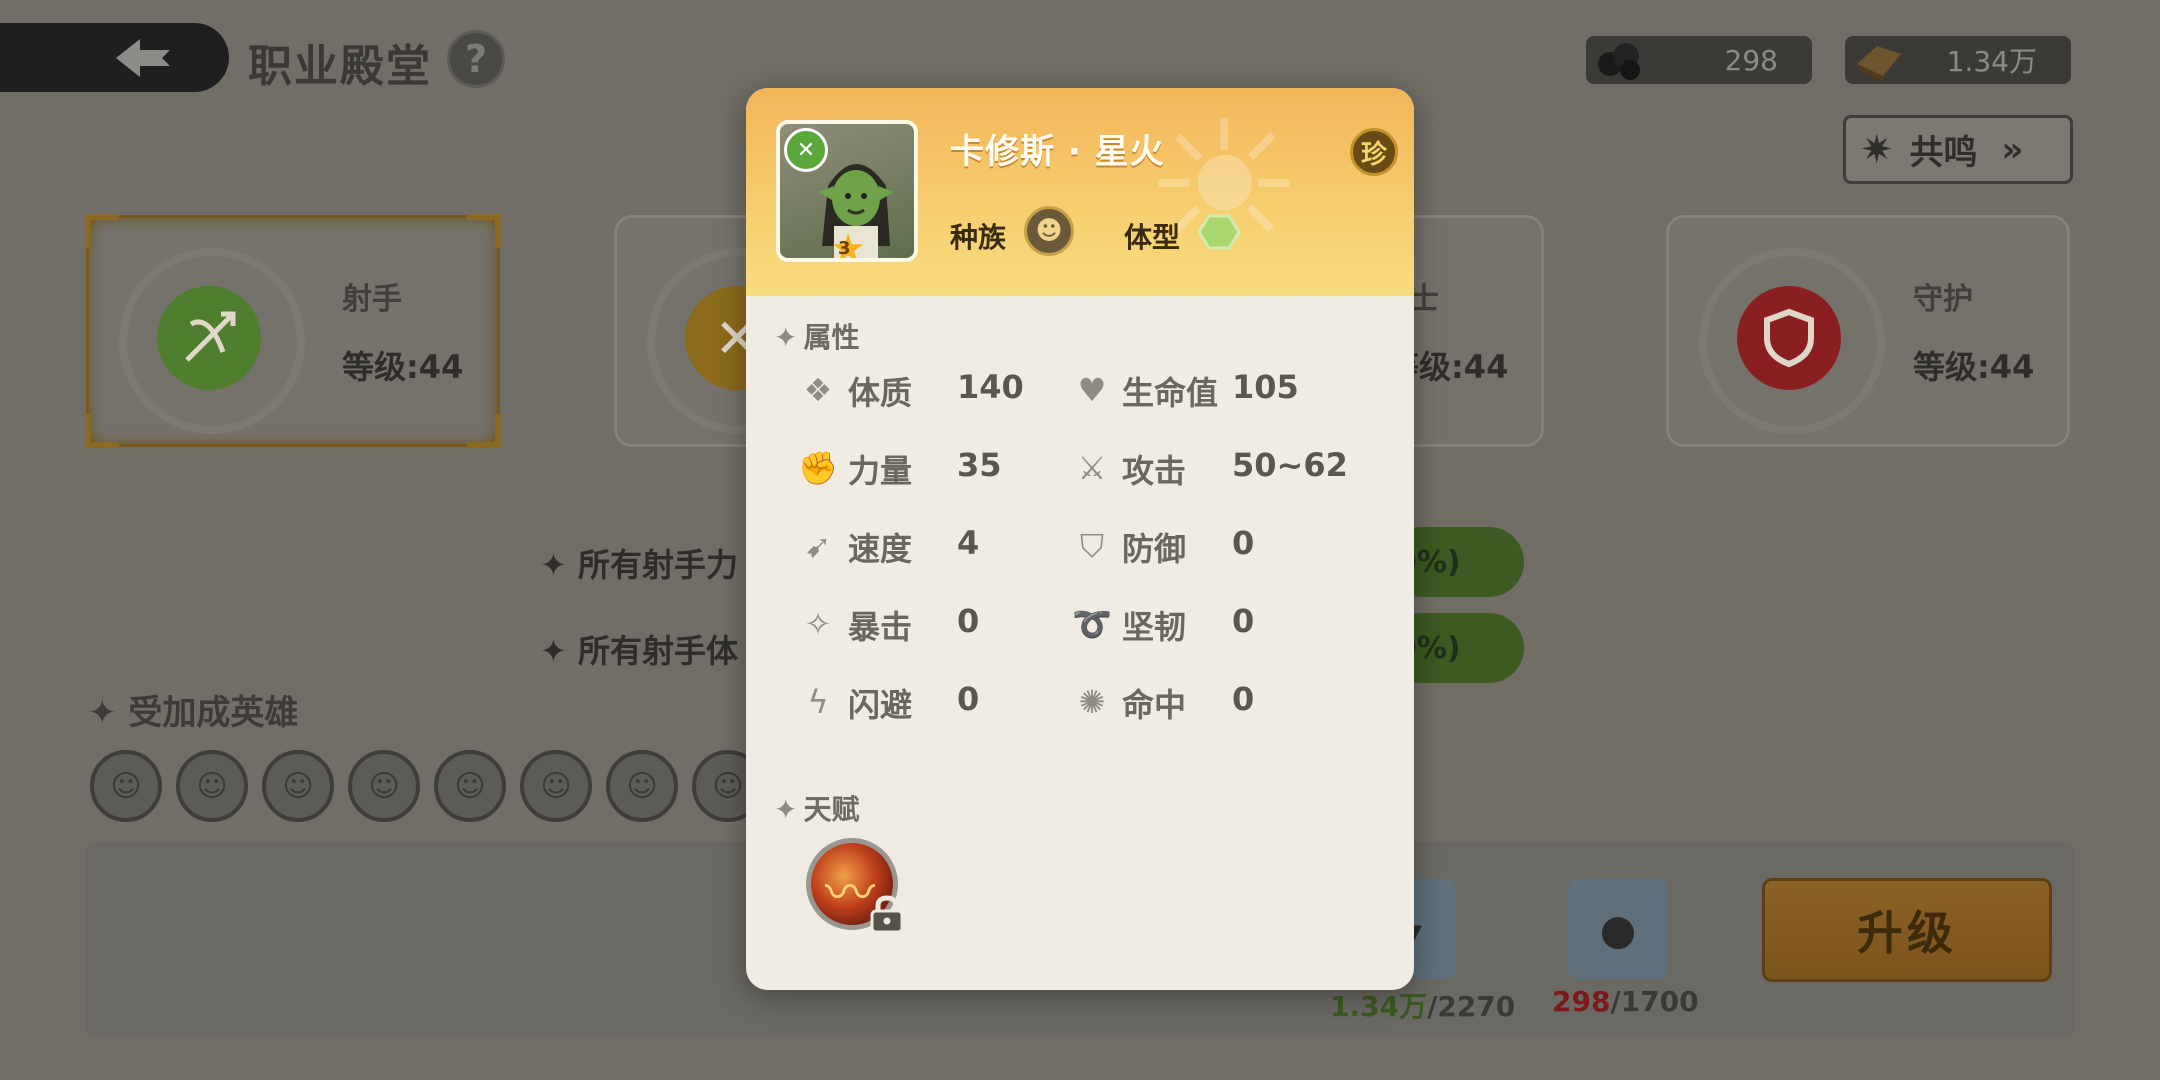  I want to click on class-name: 守护, so click(1943, 299).